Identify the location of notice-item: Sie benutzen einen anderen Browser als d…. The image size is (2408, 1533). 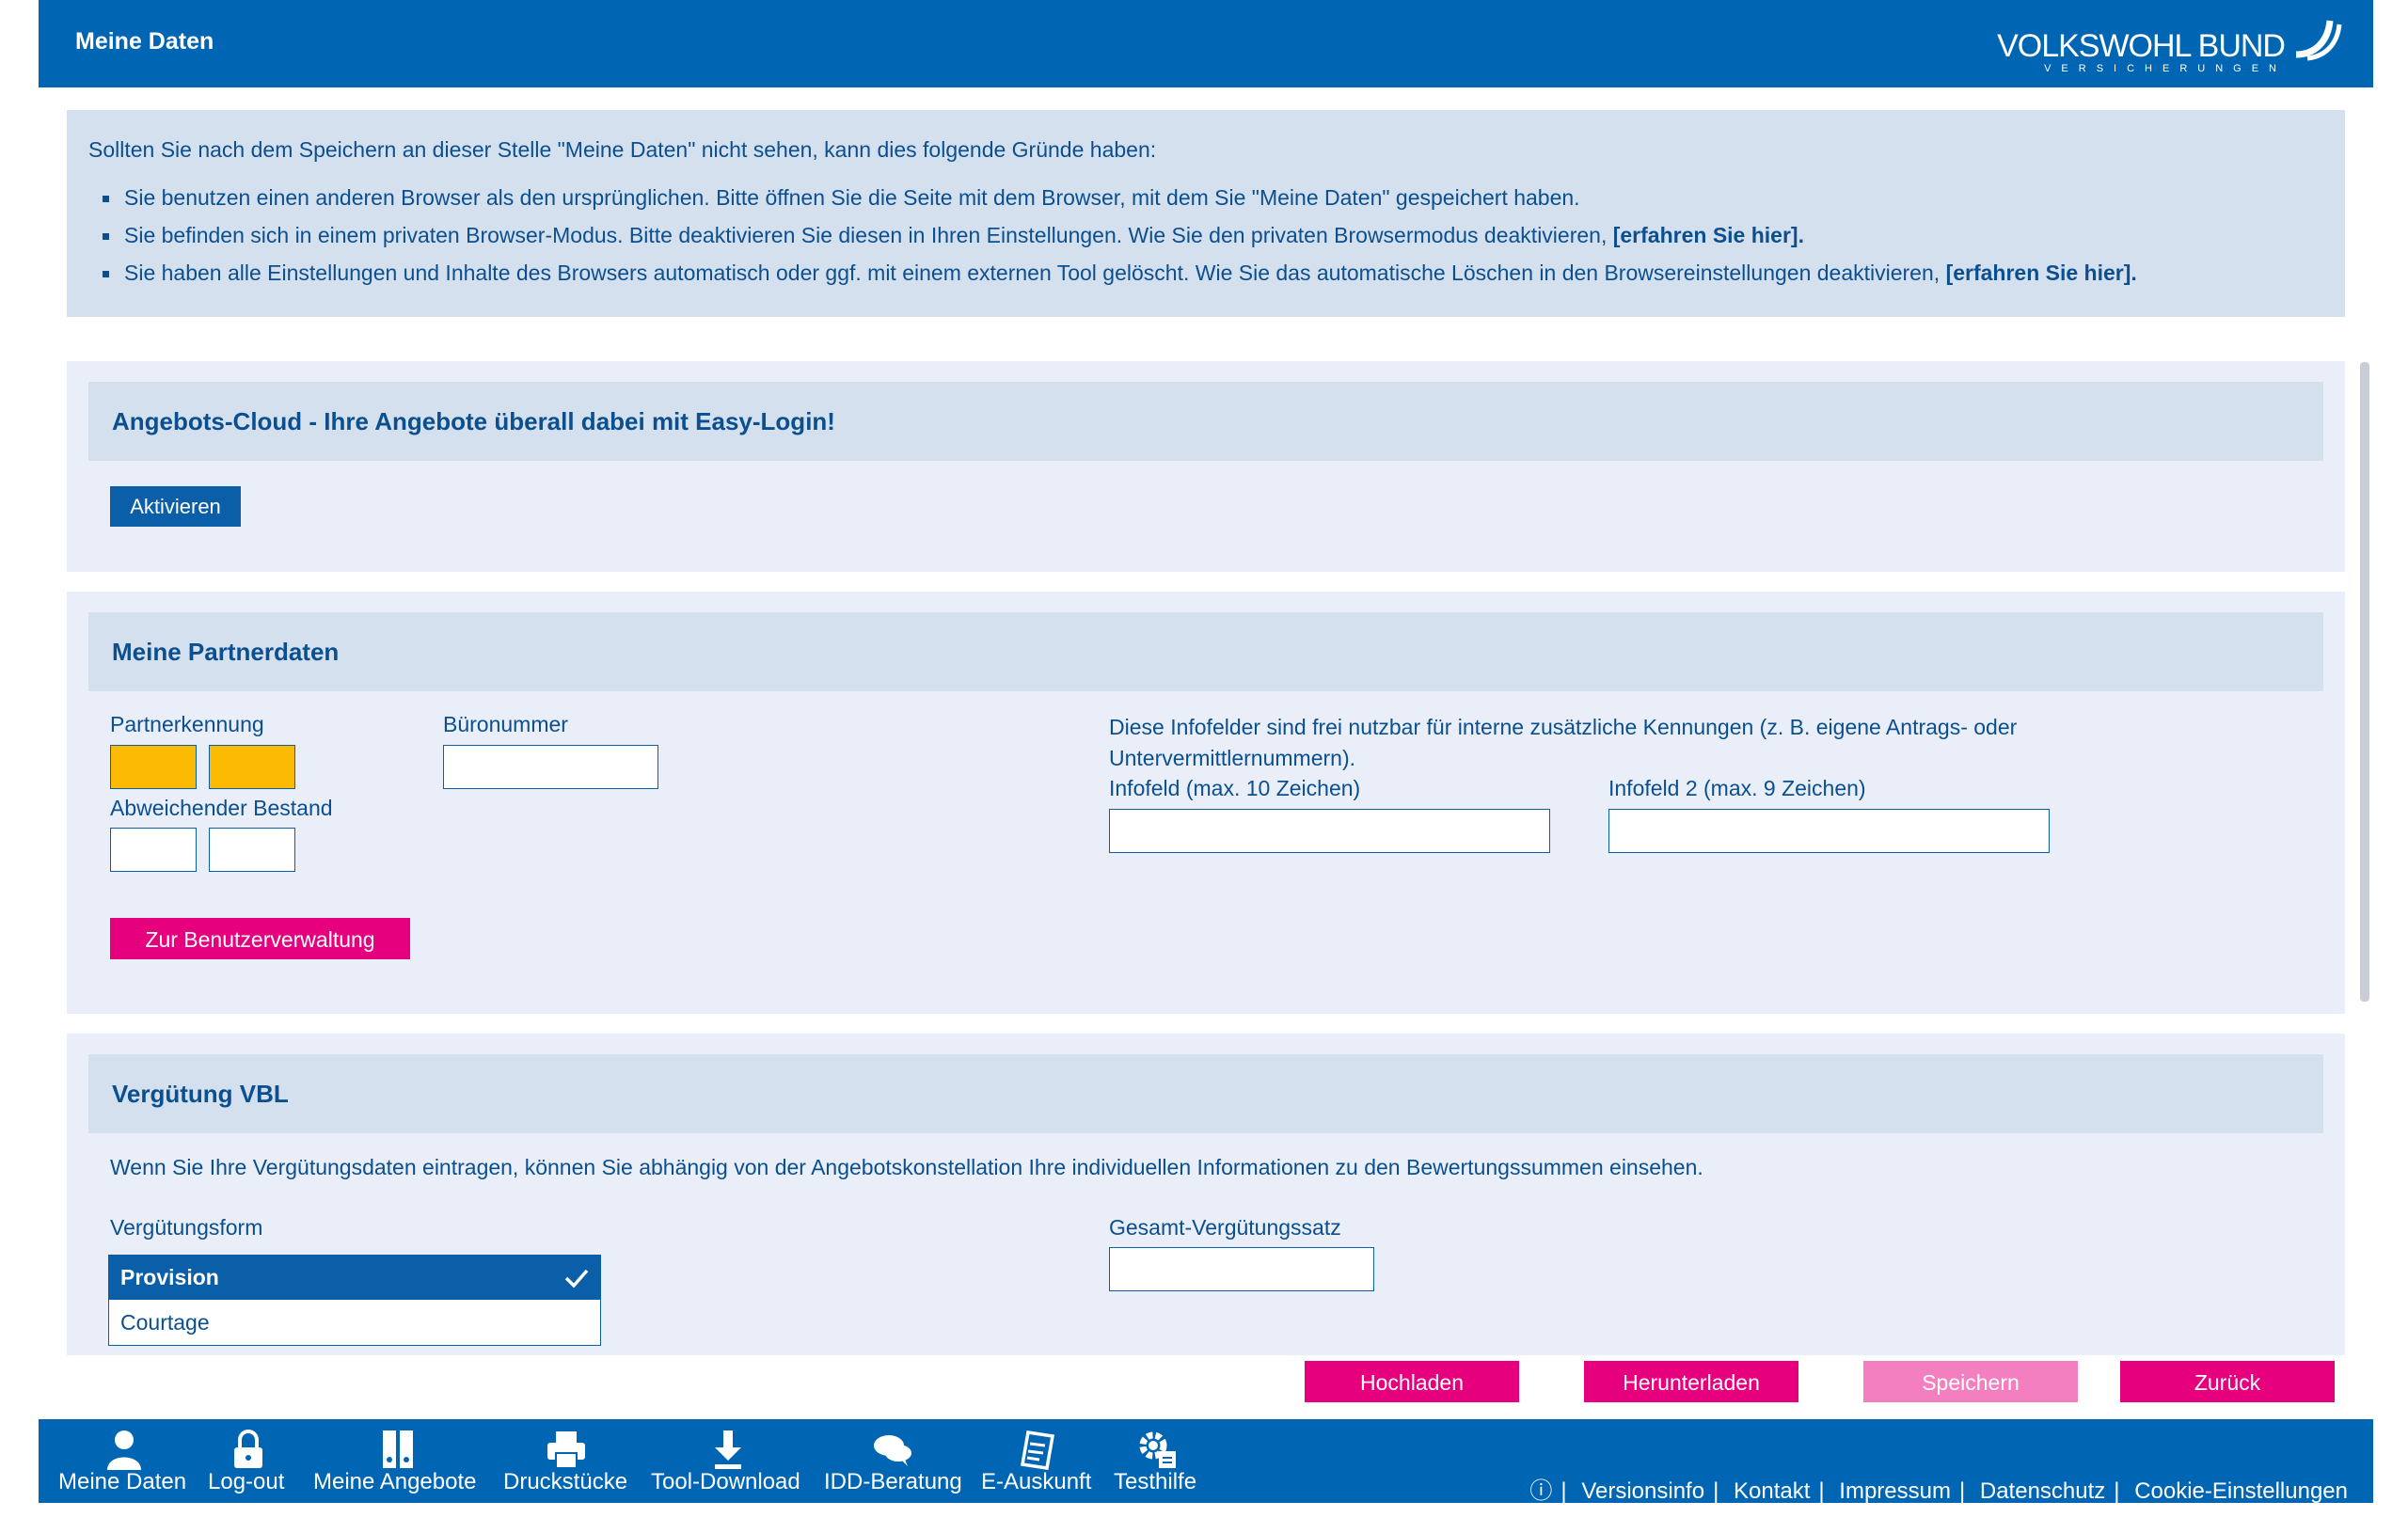
(1112, 202).